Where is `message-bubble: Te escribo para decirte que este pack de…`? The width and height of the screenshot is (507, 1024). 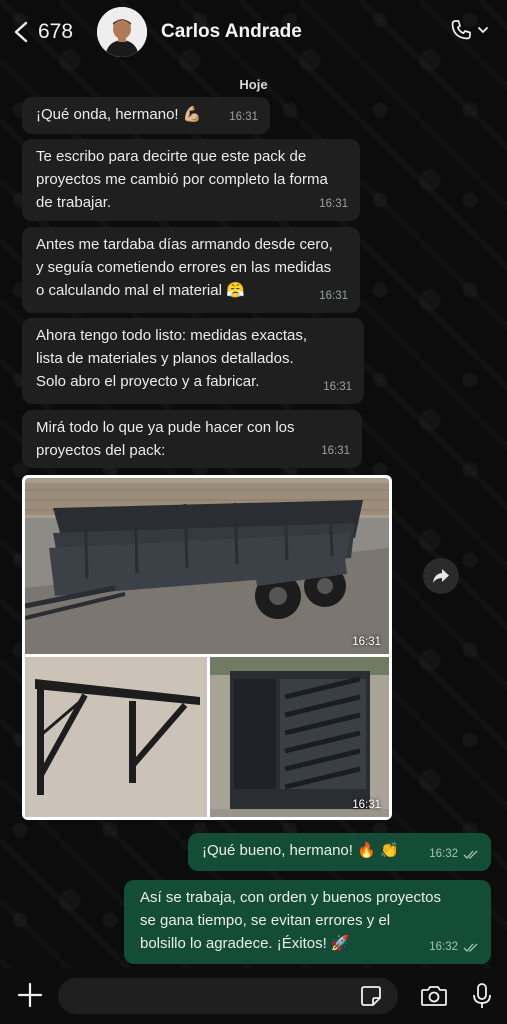
message-bubble: Te escribo para decirte que este pack de… is located at coordinates (191, 180).